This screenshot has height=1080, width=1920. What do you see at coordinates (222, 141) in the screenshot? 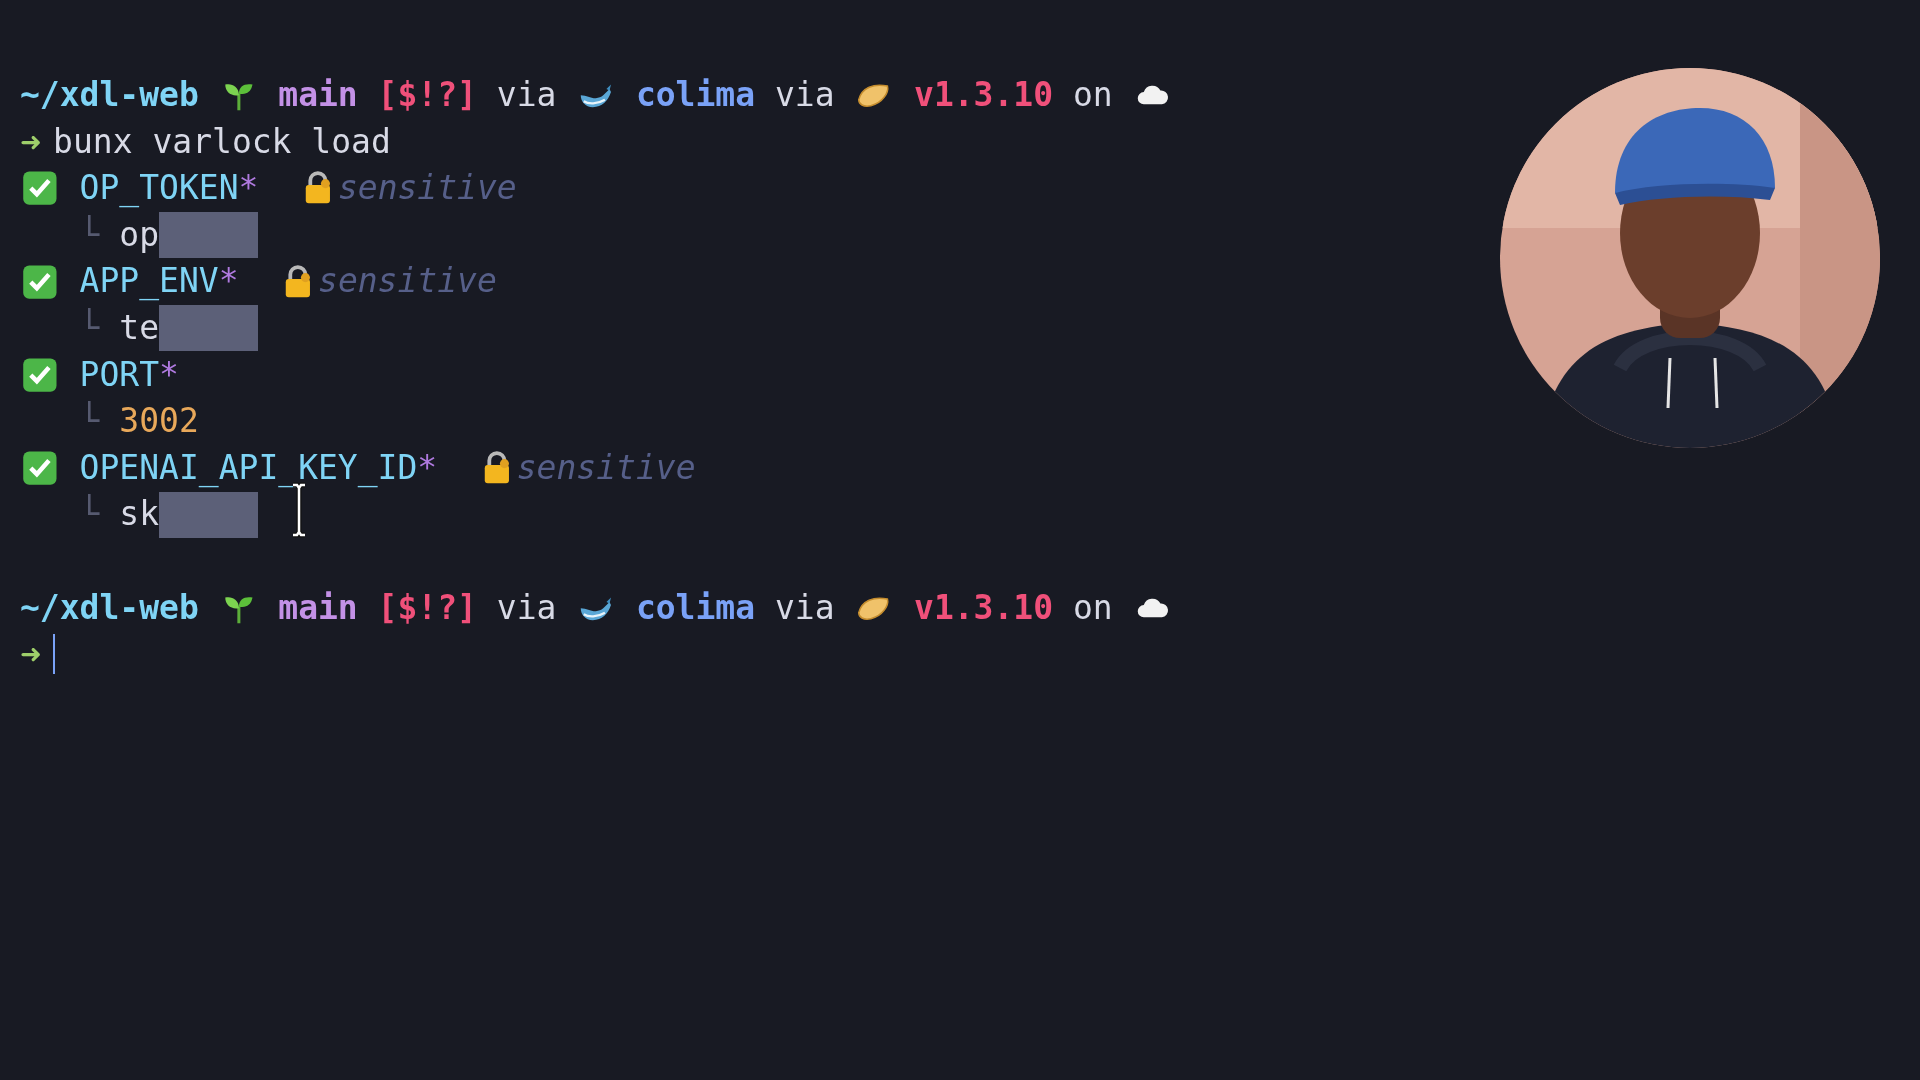
I see `command-text: bunx varlock load` at bounding box center [222, 141].